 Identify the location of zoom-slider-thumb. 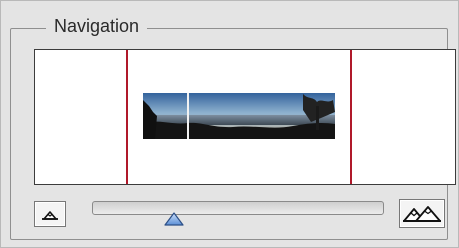
(174, 219).